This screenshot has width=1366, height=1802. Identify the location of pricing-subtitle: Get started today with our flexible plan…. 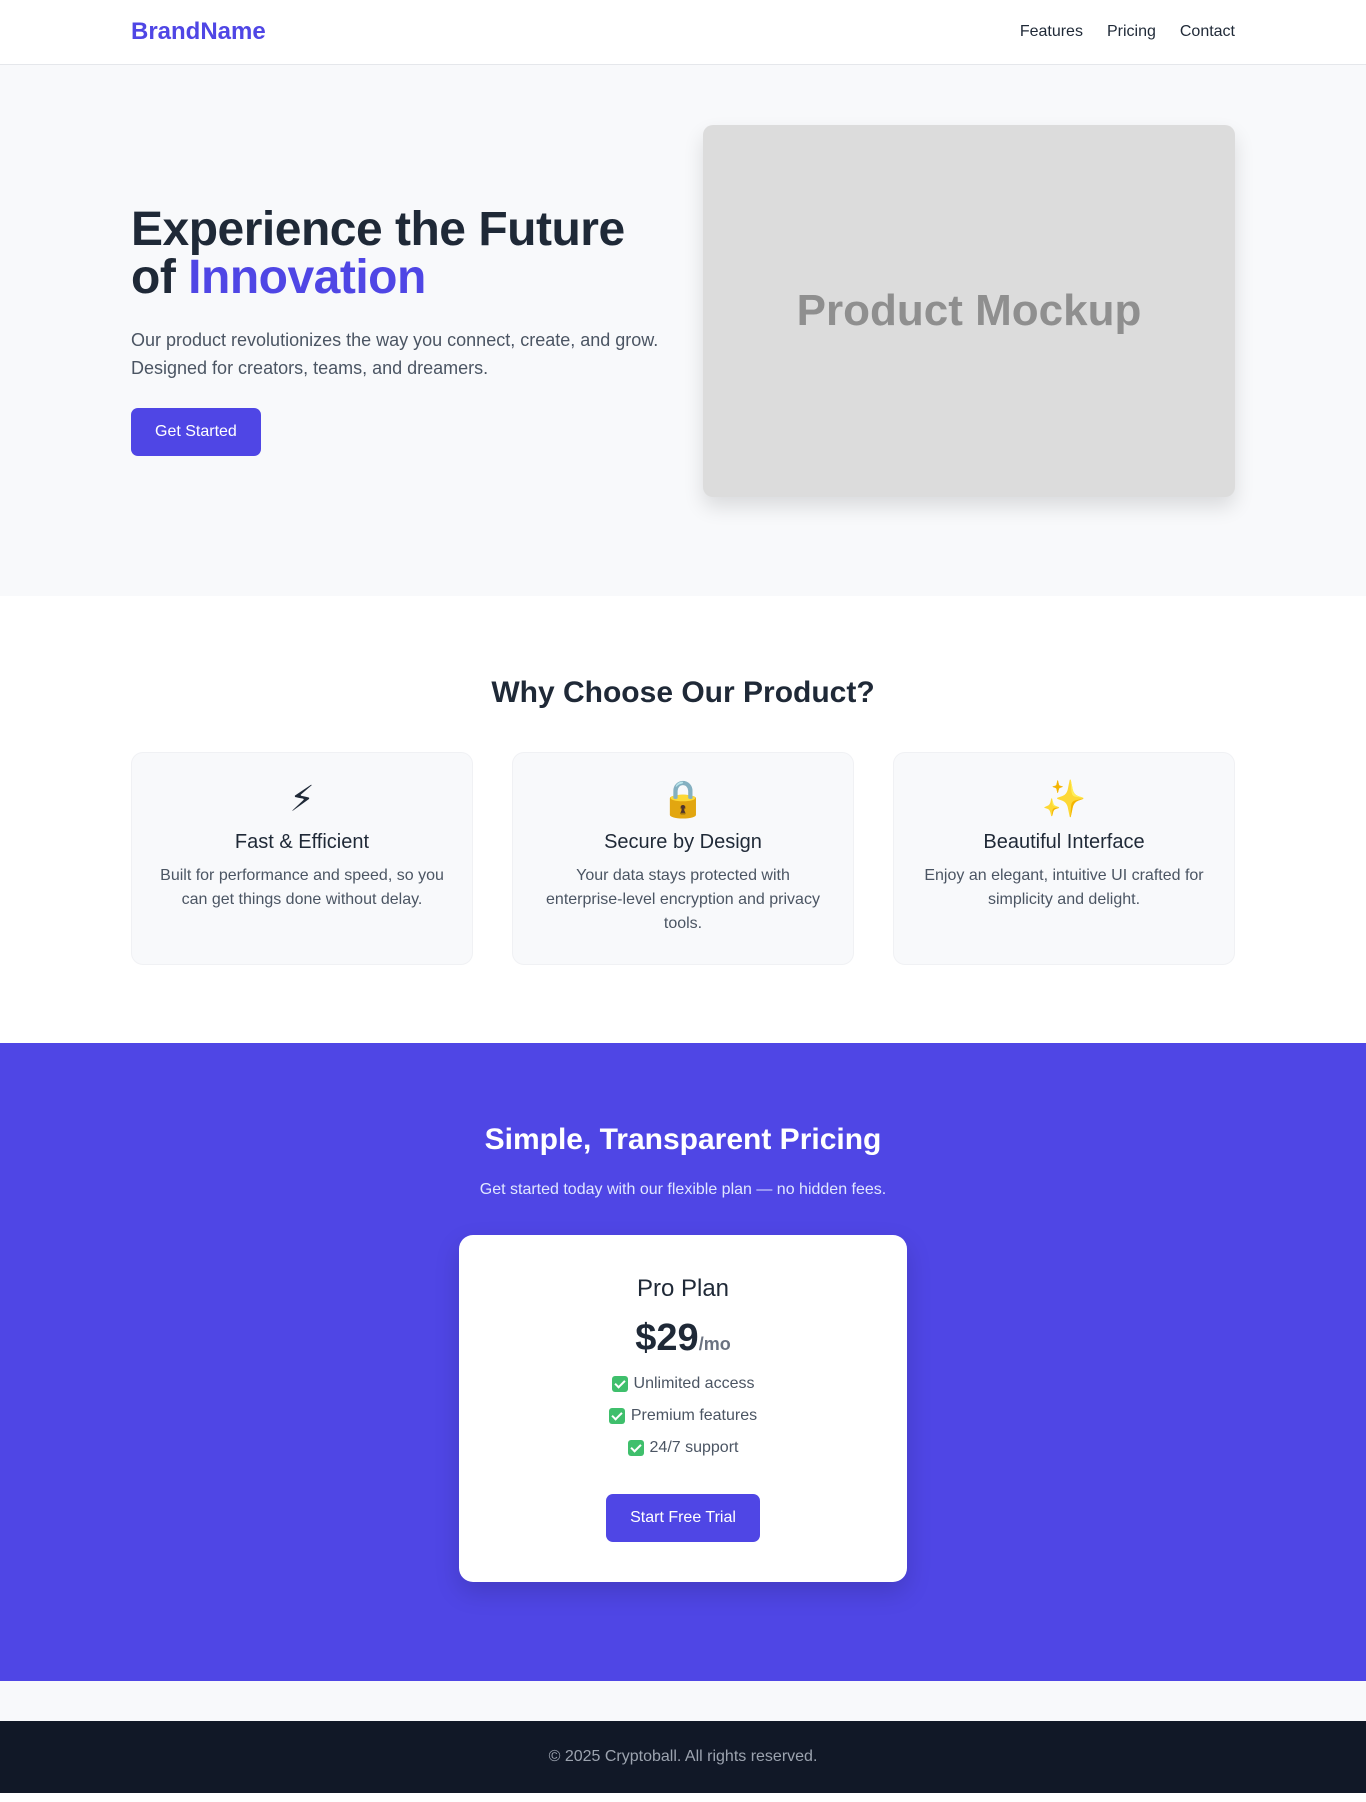
(683, 1189).